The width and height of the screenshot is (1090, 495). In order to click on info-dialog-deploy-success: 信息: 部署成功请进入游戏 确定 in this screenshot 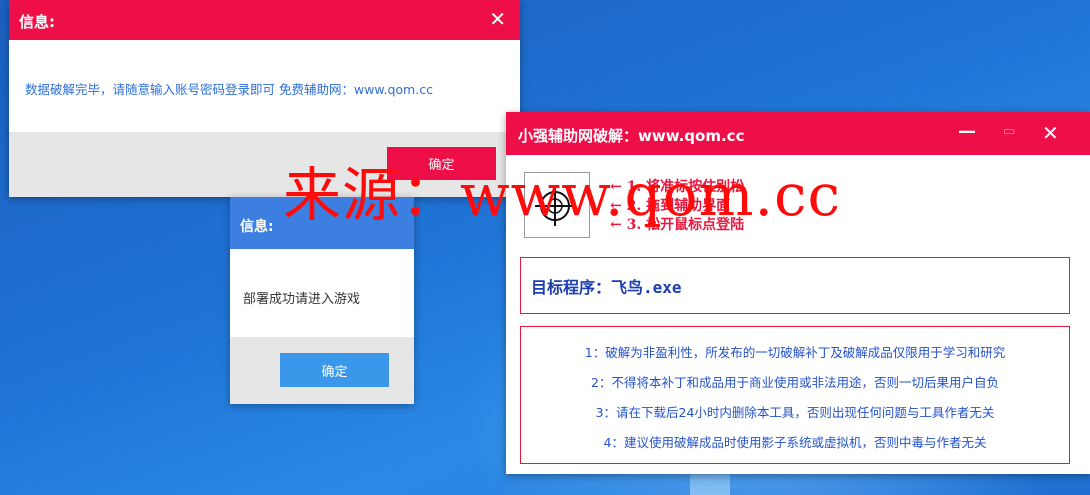, I will do `click(322, 300)`.